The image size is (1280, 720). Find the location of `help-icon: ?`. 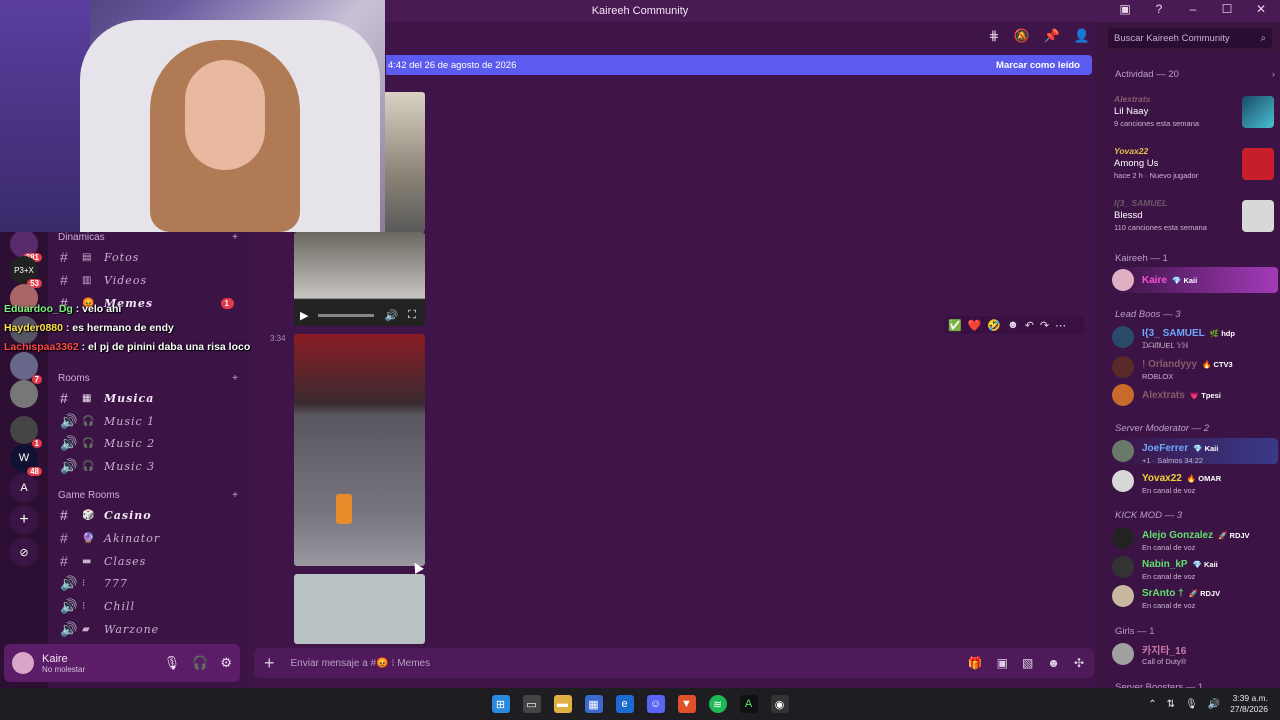

help-icon: ? is located at coordinates (1159, 9).